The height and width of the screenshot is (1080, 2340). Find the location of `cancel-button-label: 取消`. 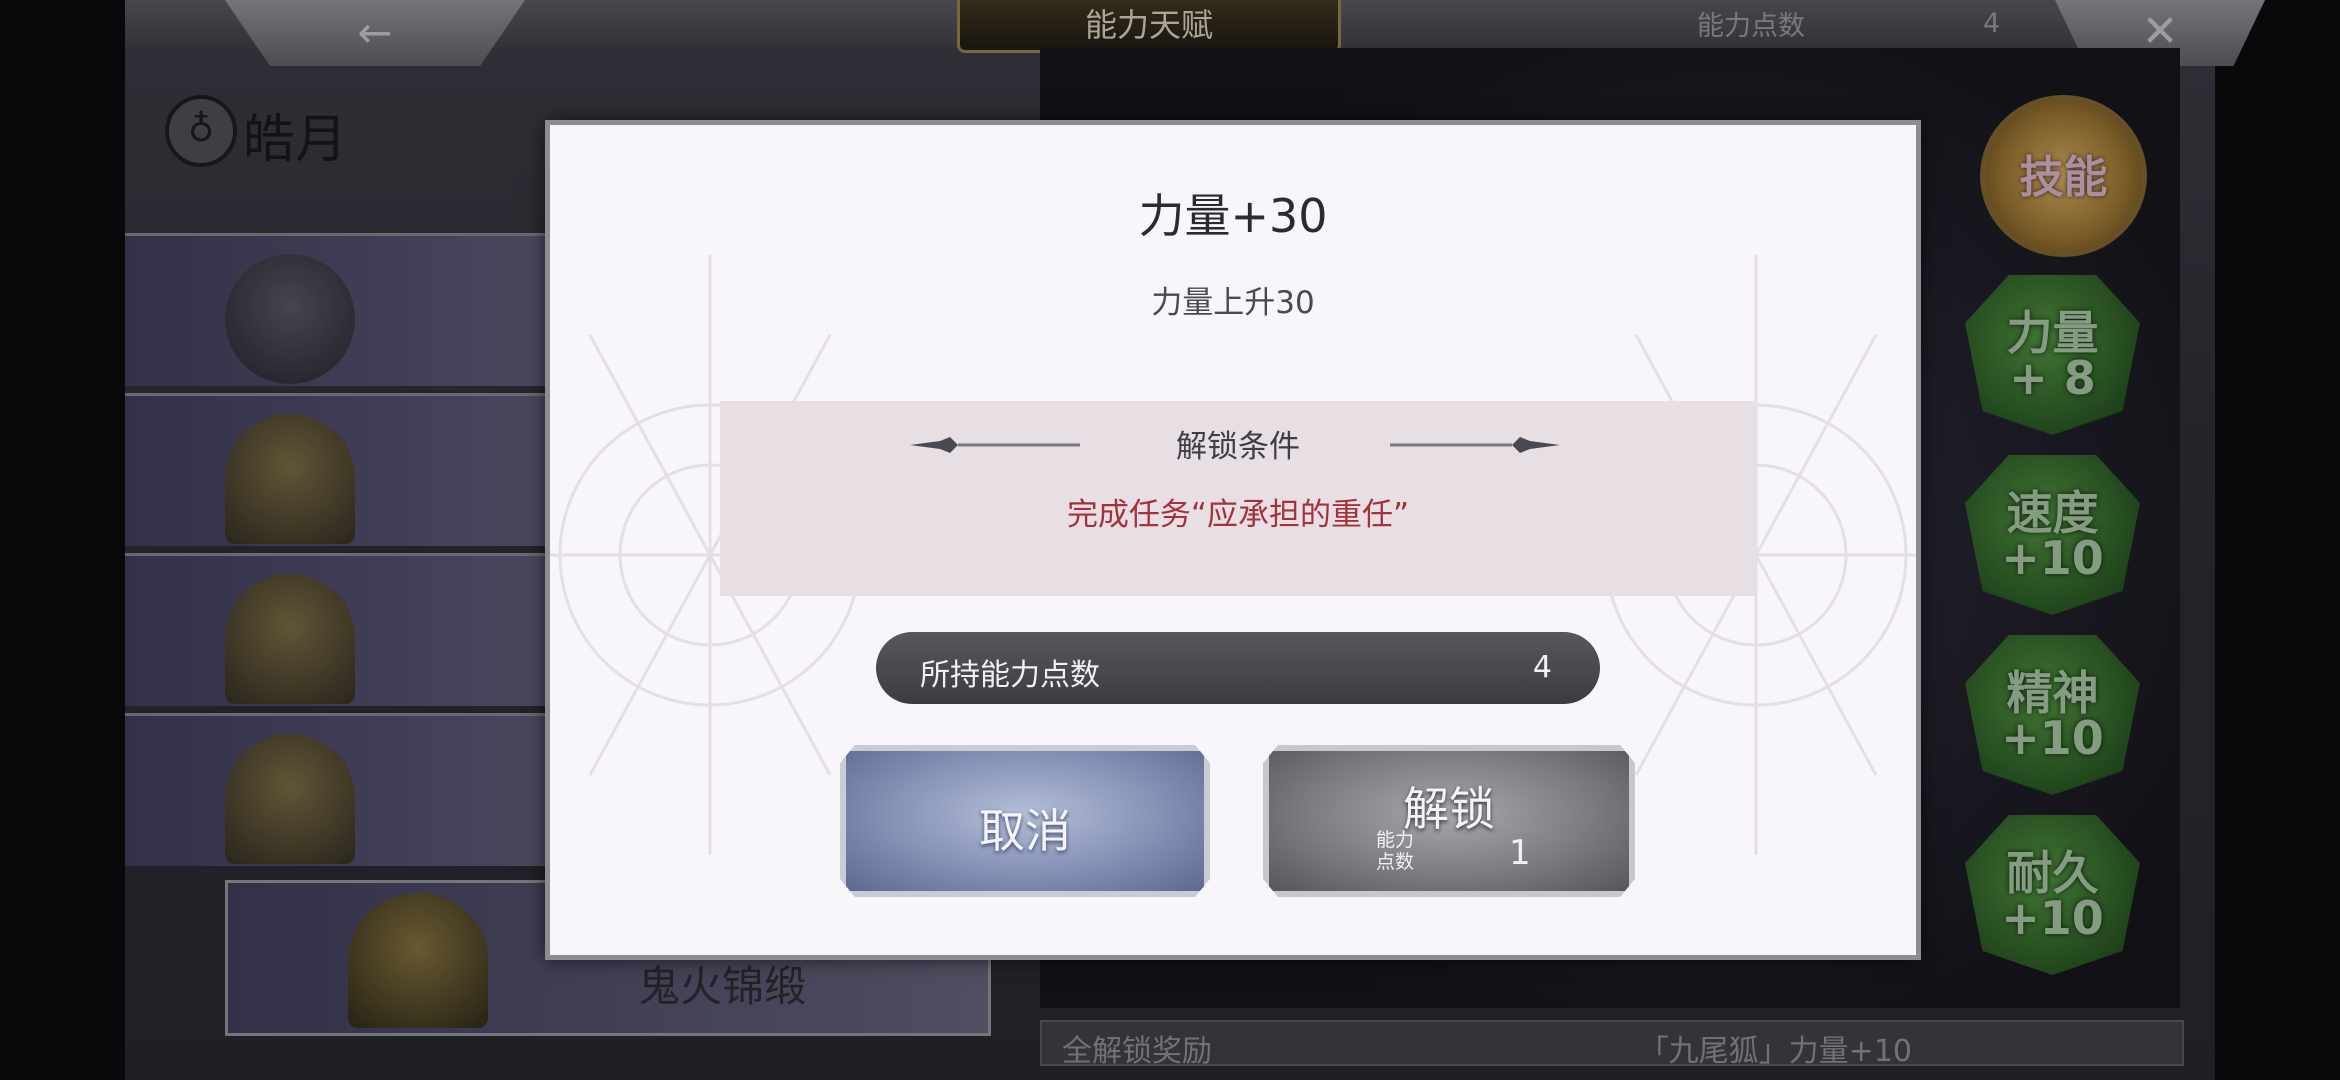

cancel-button-label: 取消 is located at coordinates (1025, 831).